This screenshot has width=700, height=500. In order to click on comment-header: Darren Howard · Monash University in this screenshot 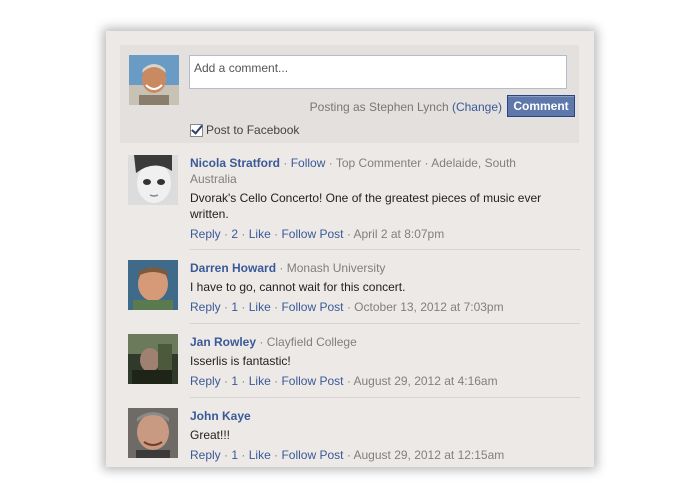, I will do `click(375, 268)`.